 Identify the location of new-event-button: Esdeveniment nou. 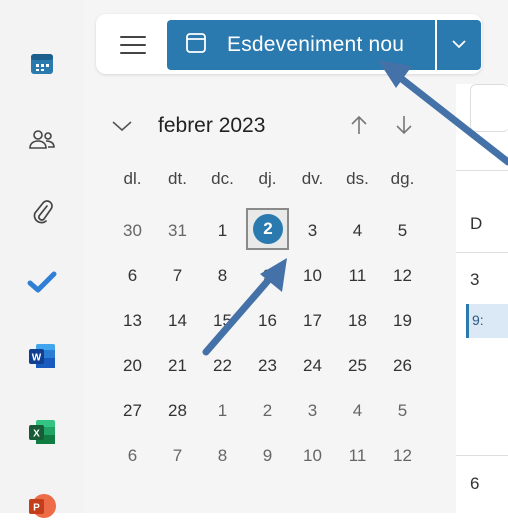
(301, 45).